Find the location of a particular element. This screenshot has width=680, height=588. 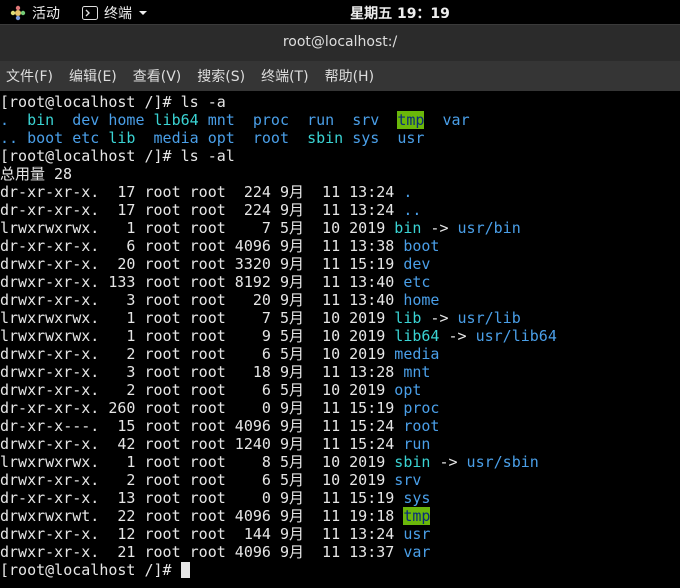

ls-entry: media is located at coordinates (176, 138).